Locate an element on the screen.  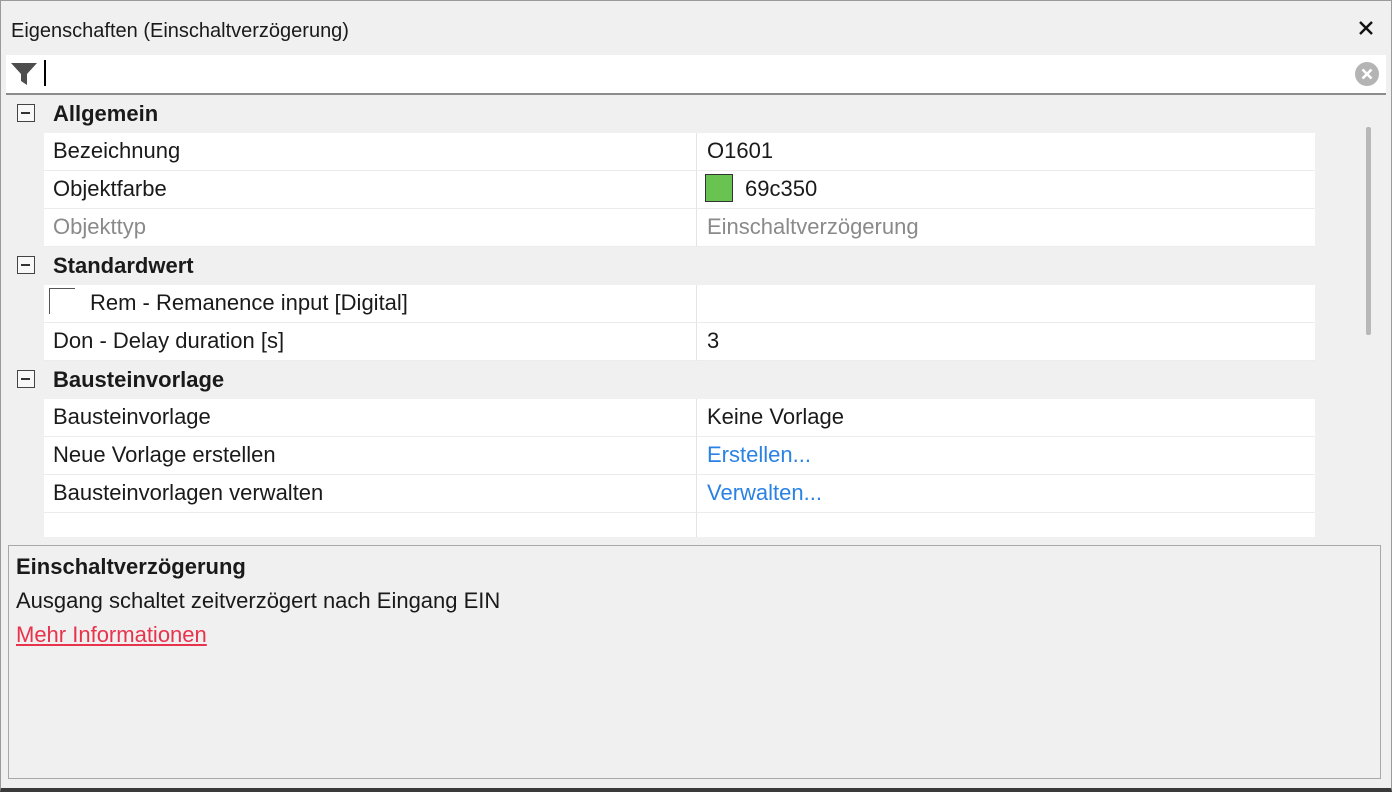
objekttyp-value-cell: Einschaltverzögerung is located at coordinates (1005, 228).